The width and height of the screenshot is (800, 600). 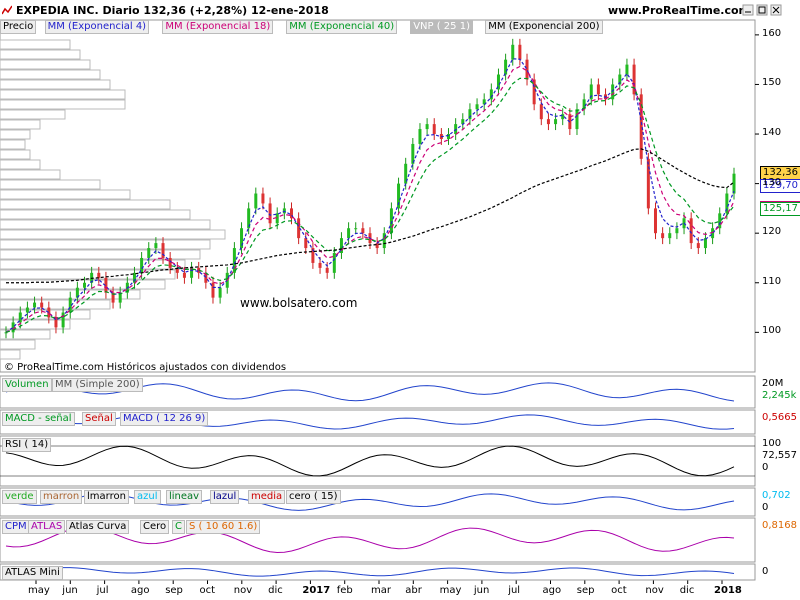 What do you see at coordinates (27, 385) in the screenshot?
I see `indicator-legend-item: Volumen` at bounding box center [27, 385].